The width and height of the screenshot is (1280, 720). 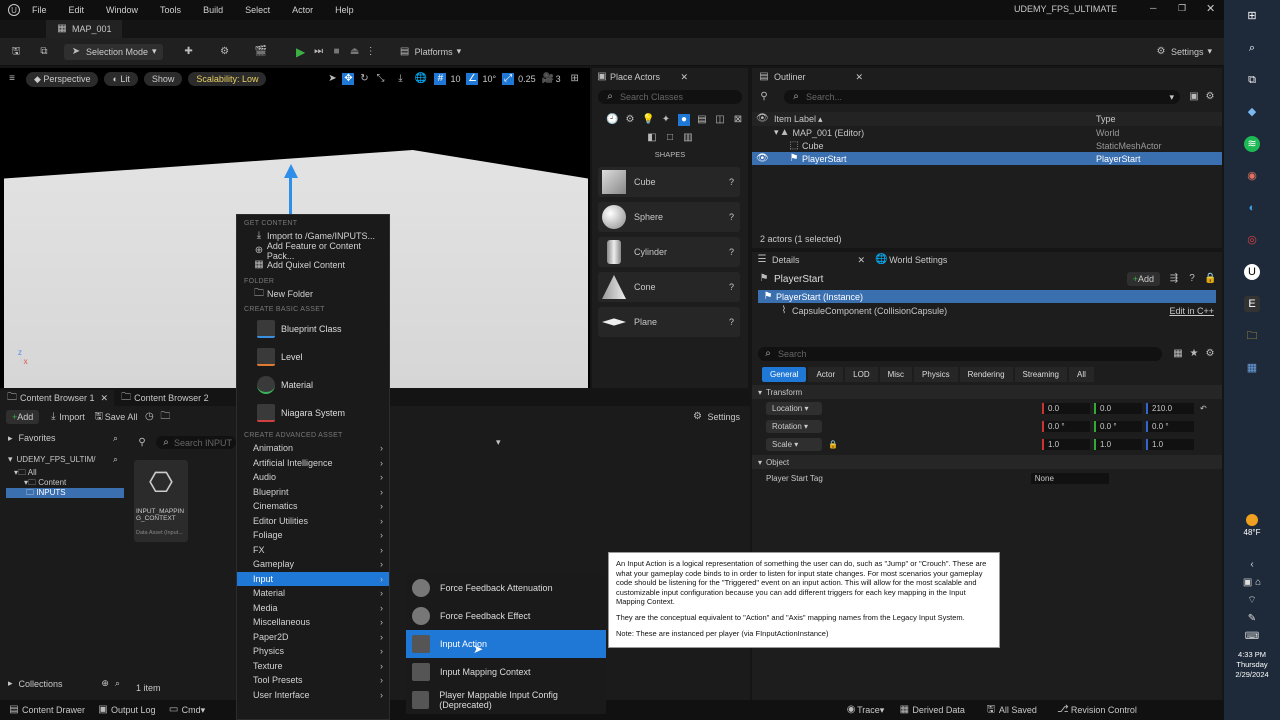 I want to click on gizmo-arrow-icon, so click(x=291, y=171).